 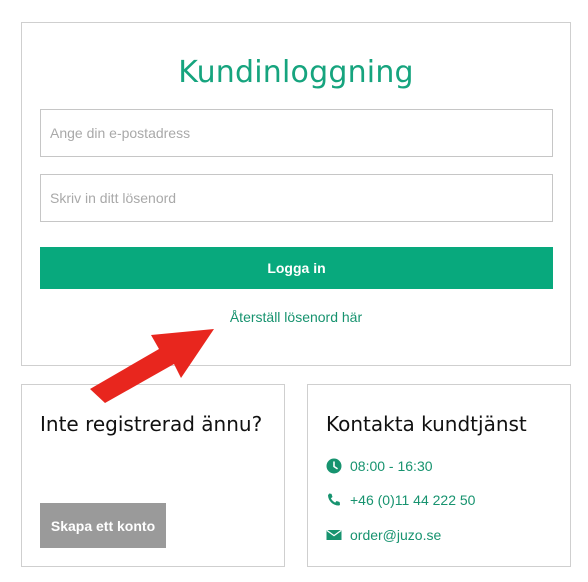 I want to click on contact-title: Kontakta kundtjänst, so click(x=426, y=424).